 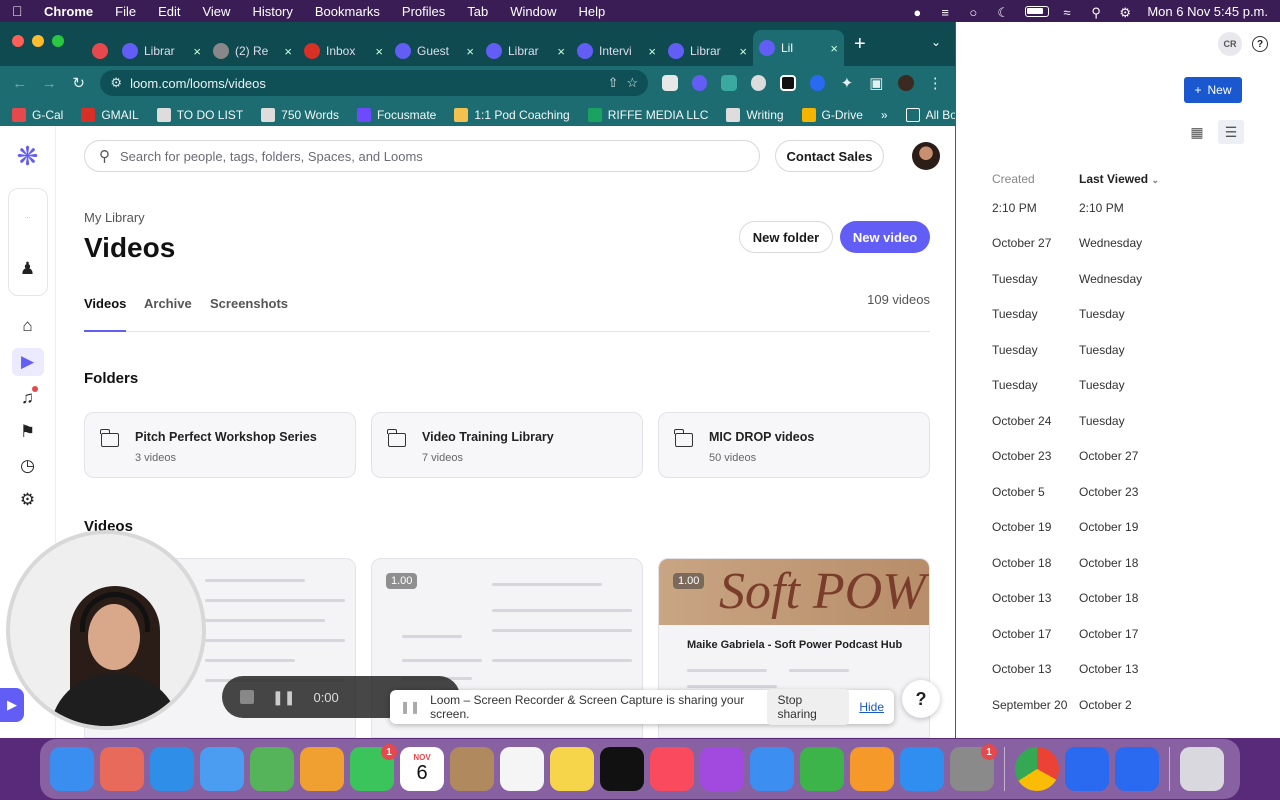 I want to click on contacts-icon, so click(x=472, y=769).